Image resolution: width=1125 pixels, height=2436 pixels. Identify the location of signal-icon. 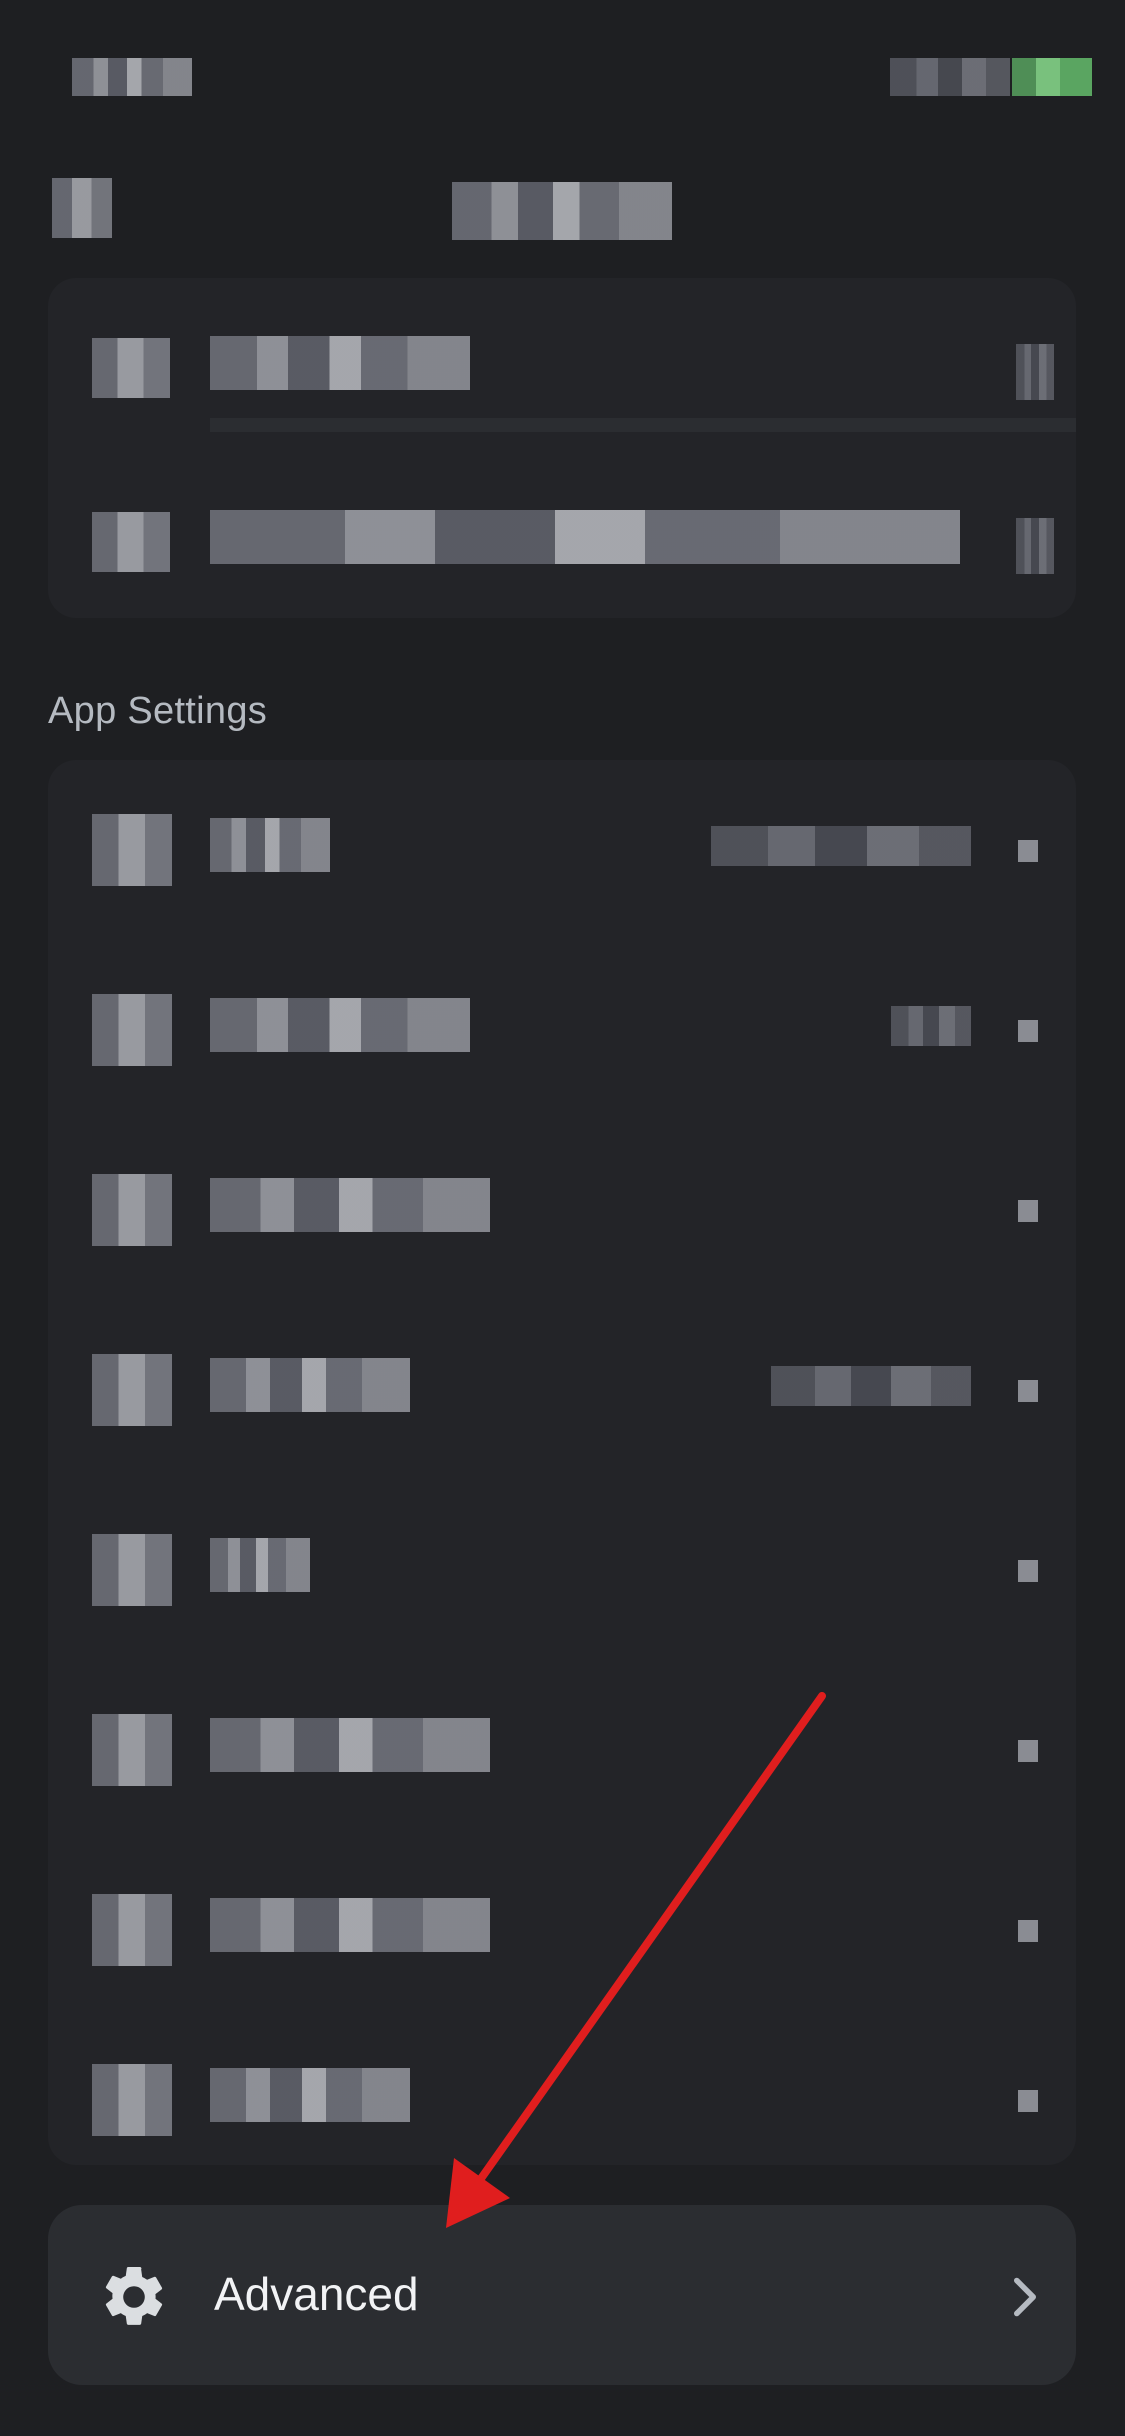
(950, 77).